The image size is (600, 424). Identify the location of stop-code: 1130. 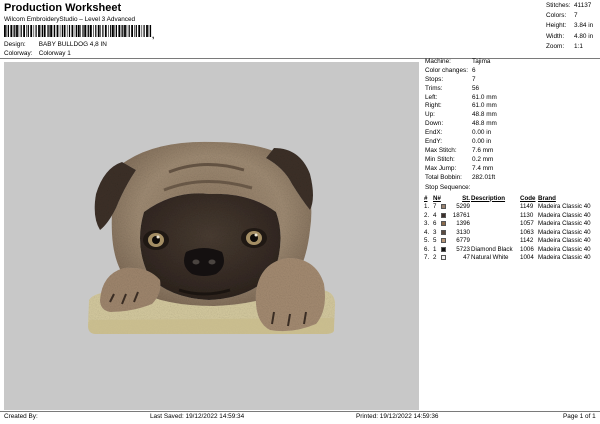
(527, 215).